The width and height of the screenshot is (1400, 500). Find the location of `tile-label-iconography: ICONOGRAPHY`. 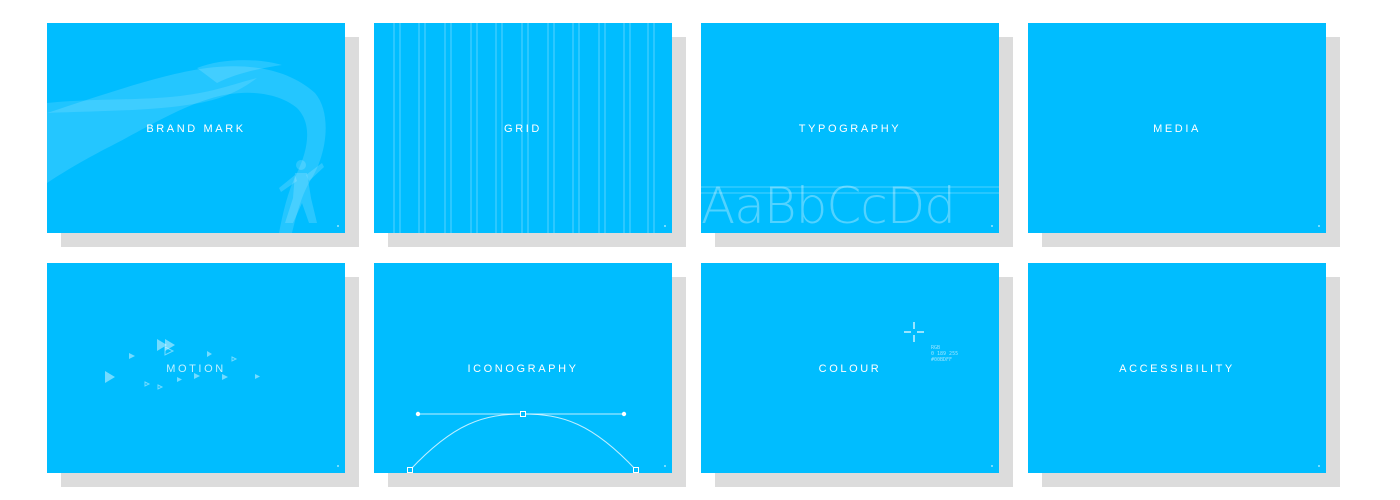

tile-label-iconography: ICONOGRAPHY is located at coordinates (523, 369).